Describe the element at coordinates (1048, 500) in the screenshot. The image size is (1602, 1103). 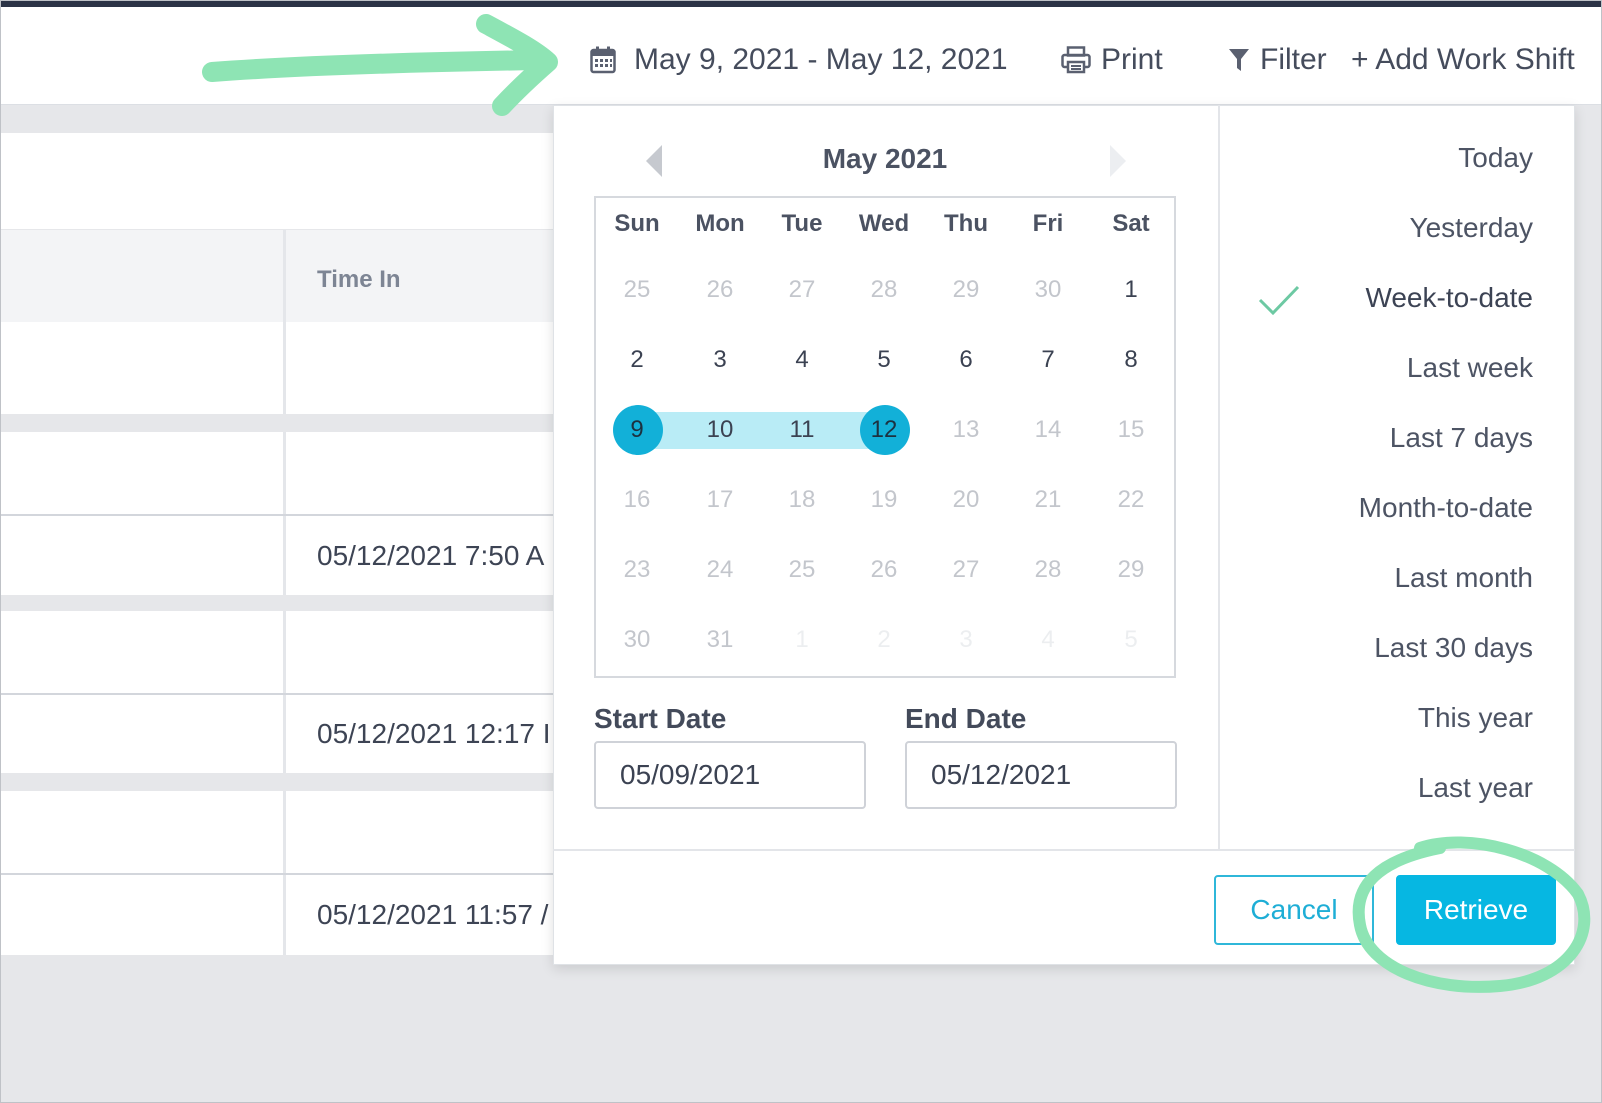
I see `calendar-day: 21` at that location.